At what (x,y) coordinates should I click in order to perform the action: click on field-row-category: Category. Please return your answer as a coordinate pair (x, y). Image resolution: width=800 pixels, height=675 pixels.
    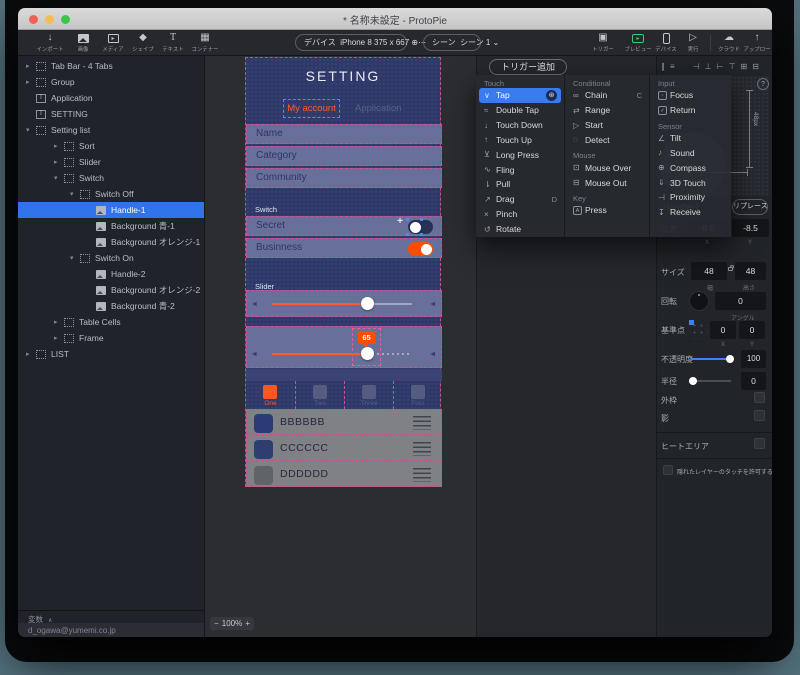
    Looking at the image, I should click on (344, 156).